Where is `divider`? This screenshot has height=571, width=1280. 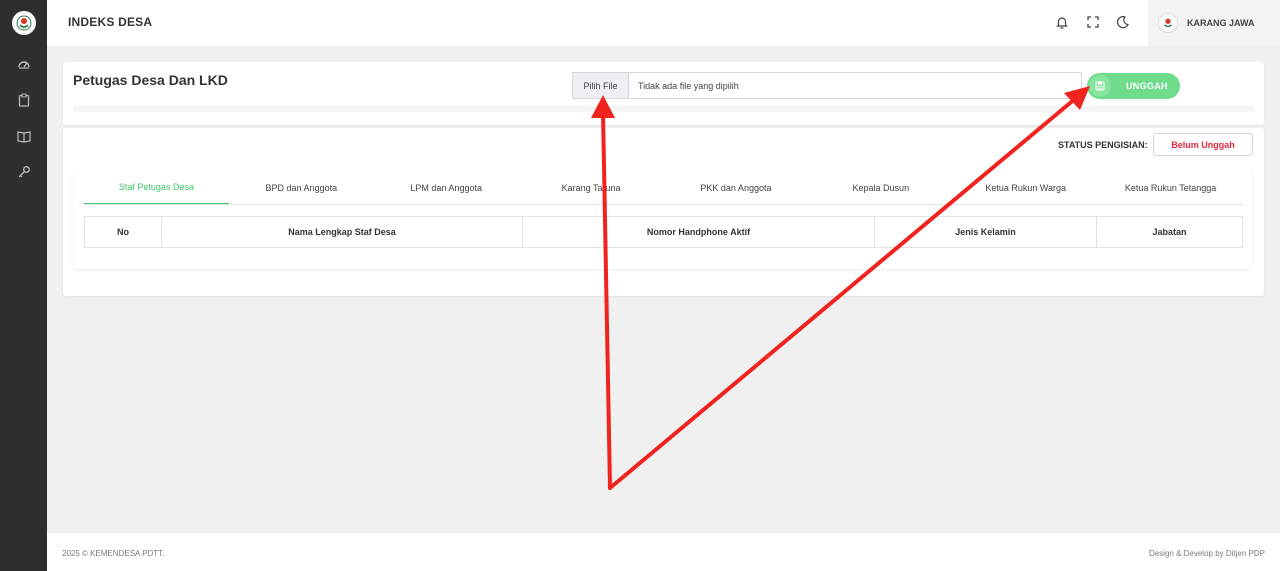
divider is located at coordinates (663, 109).